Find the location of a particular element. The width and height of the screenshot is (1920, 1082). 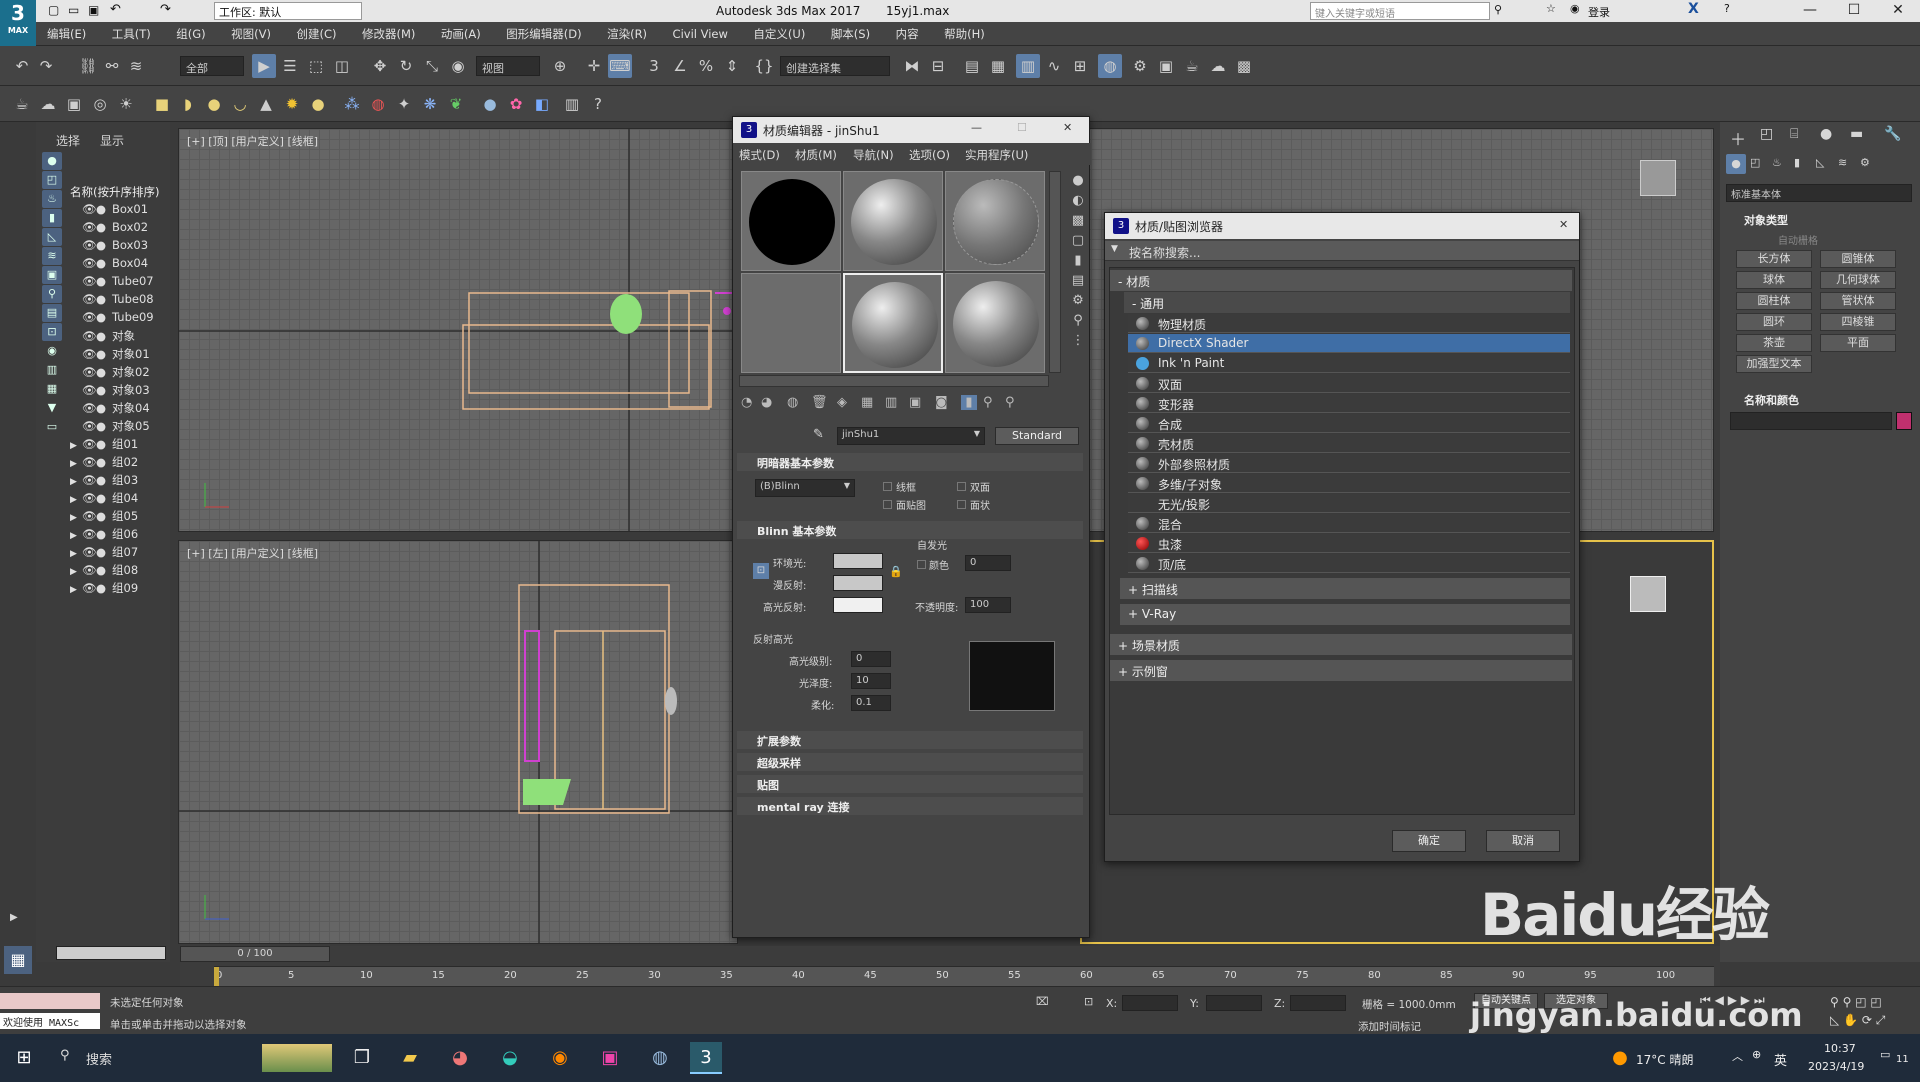

create-3-button: 几何球体 is located at coordinates (1858, 280).